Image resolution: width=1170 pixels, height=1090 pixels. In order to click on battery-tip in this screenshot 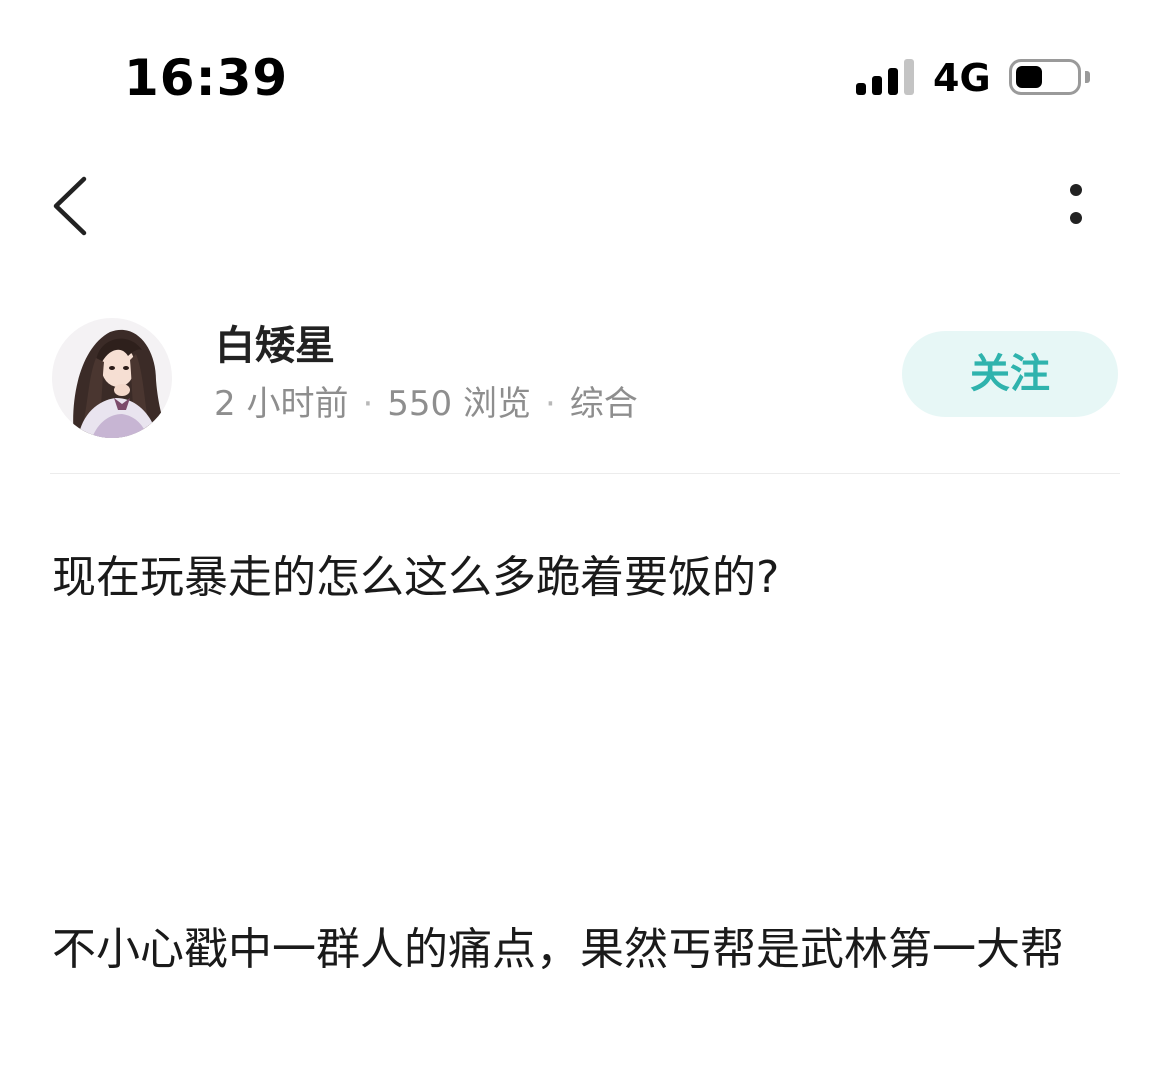, I will do `click(1087, 77)`.